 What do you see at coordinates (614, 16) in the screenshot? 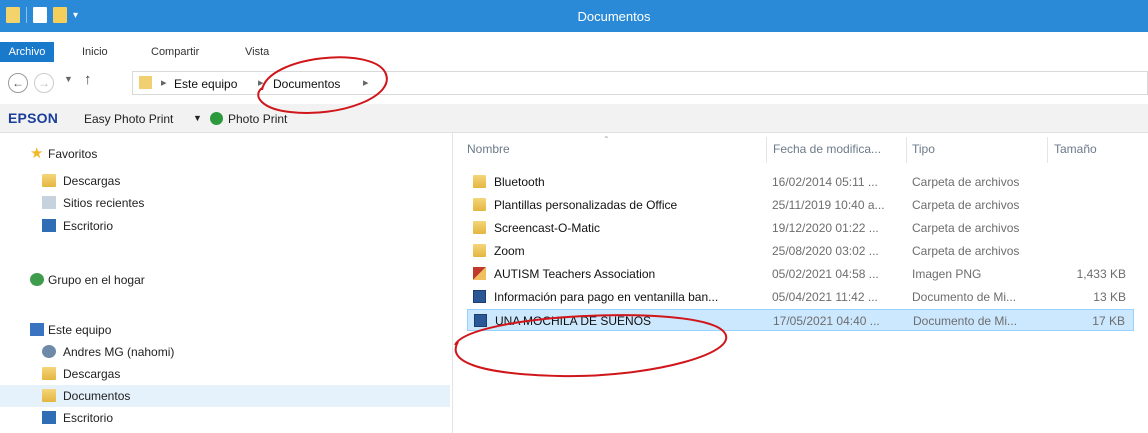
I see `window-title: Documentos` at bounding box center [614, 16].